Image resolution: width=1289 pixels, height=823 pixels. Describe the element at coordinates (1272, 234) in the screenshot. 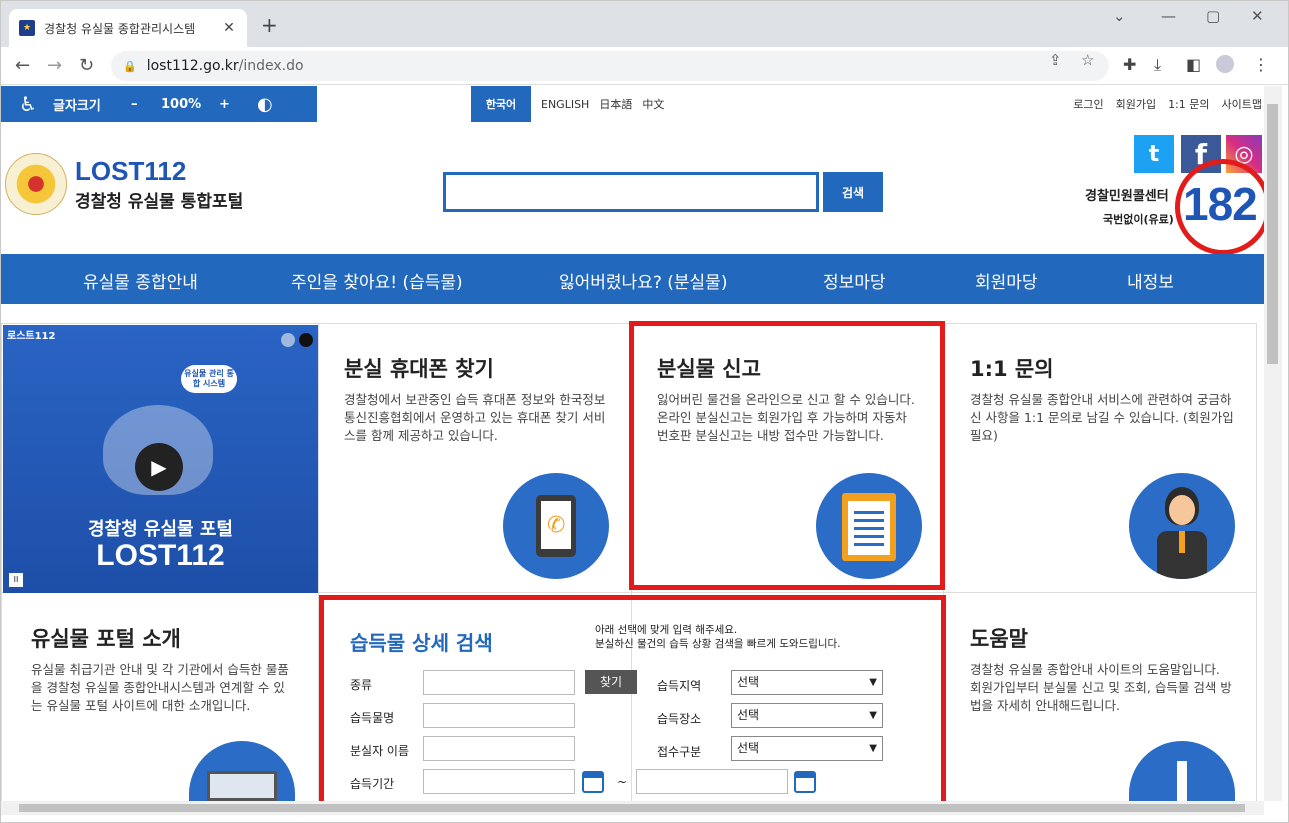

I see `vertical-scroll-thumb` at that location.